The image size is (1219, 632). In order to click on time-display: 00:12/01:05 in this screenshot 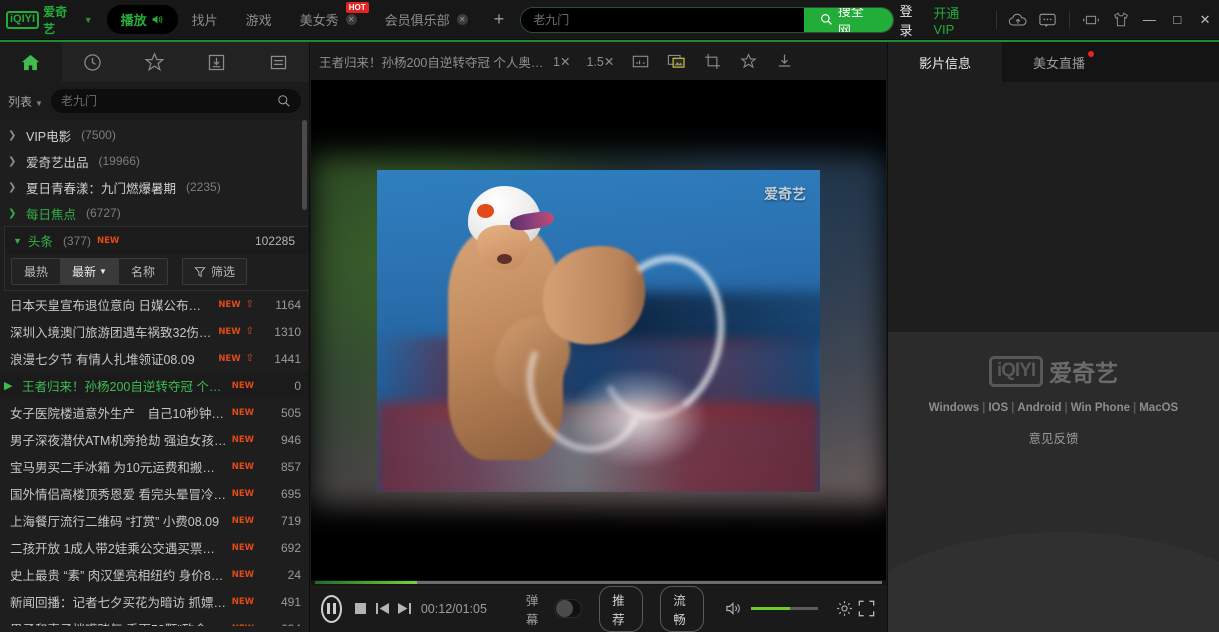, I will do `click(453, 608)`.